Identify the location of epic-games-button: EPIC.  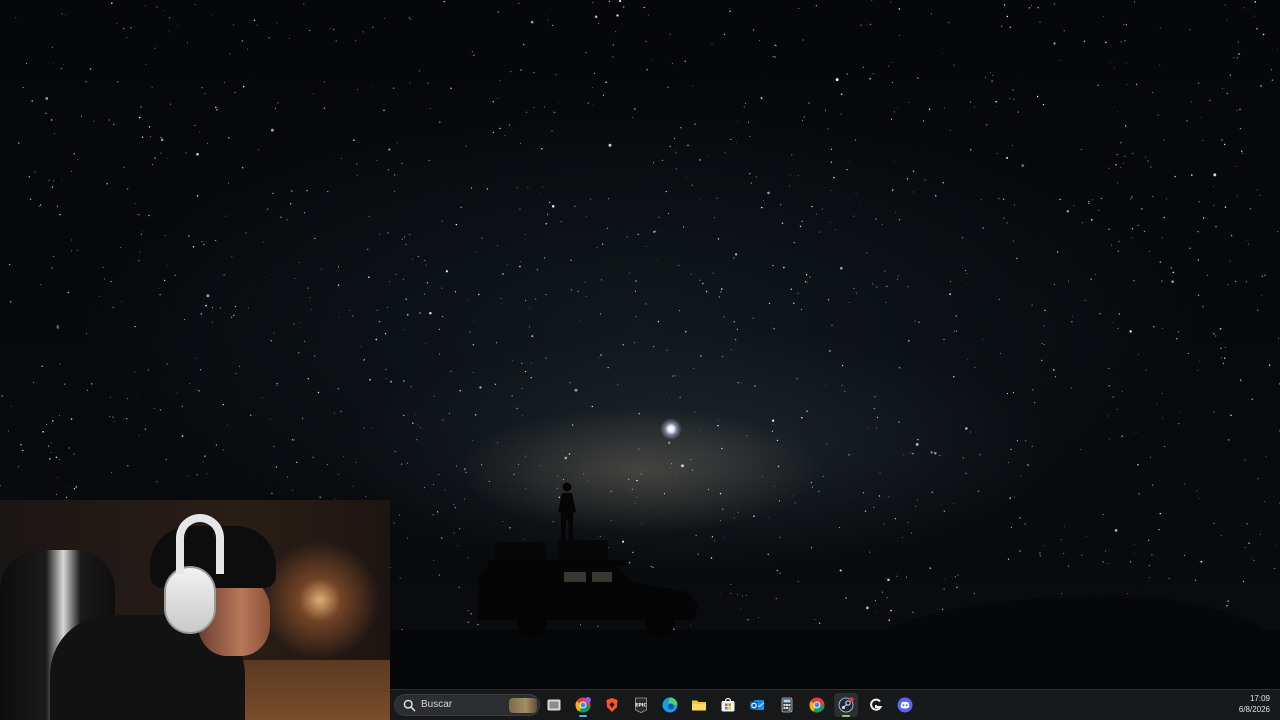
(641, 705).